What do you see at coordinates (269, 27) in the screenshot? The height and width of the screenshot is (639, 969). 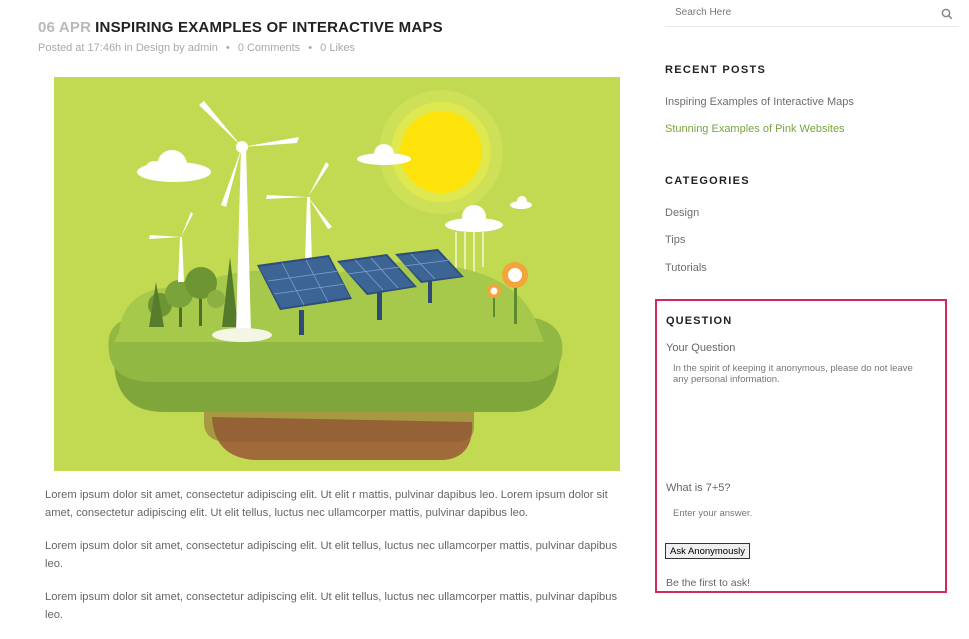 I see `post-title-text: INSPIRING EXAMPLES OF INTERACTIVE MAPS` at bounding box center [269, 27].